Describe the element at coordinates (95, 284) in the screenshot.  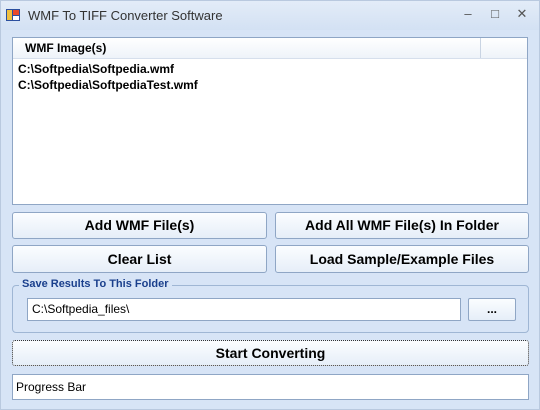
I see `output-folder-label: Save Results To This Folder` at that location.